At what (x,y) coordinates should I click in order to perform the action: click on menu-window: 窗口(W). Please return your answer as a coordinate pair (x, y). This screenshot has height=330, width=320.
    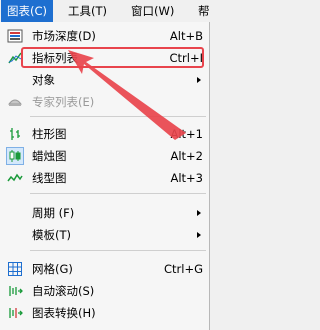
    Looking at the image, I should click on (152, 11).